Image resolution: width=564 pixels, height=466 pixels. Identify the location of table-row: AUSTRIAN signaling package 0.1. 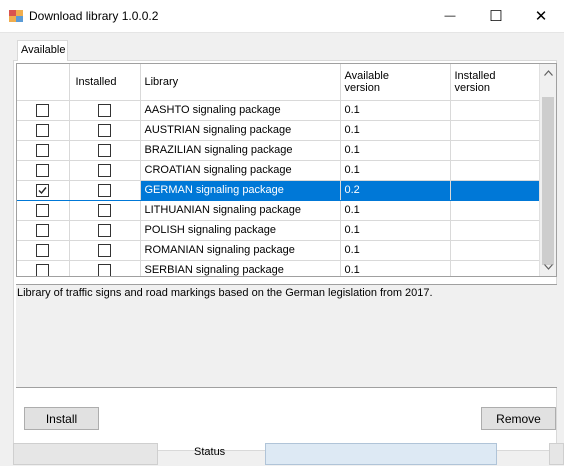
(279, 130).